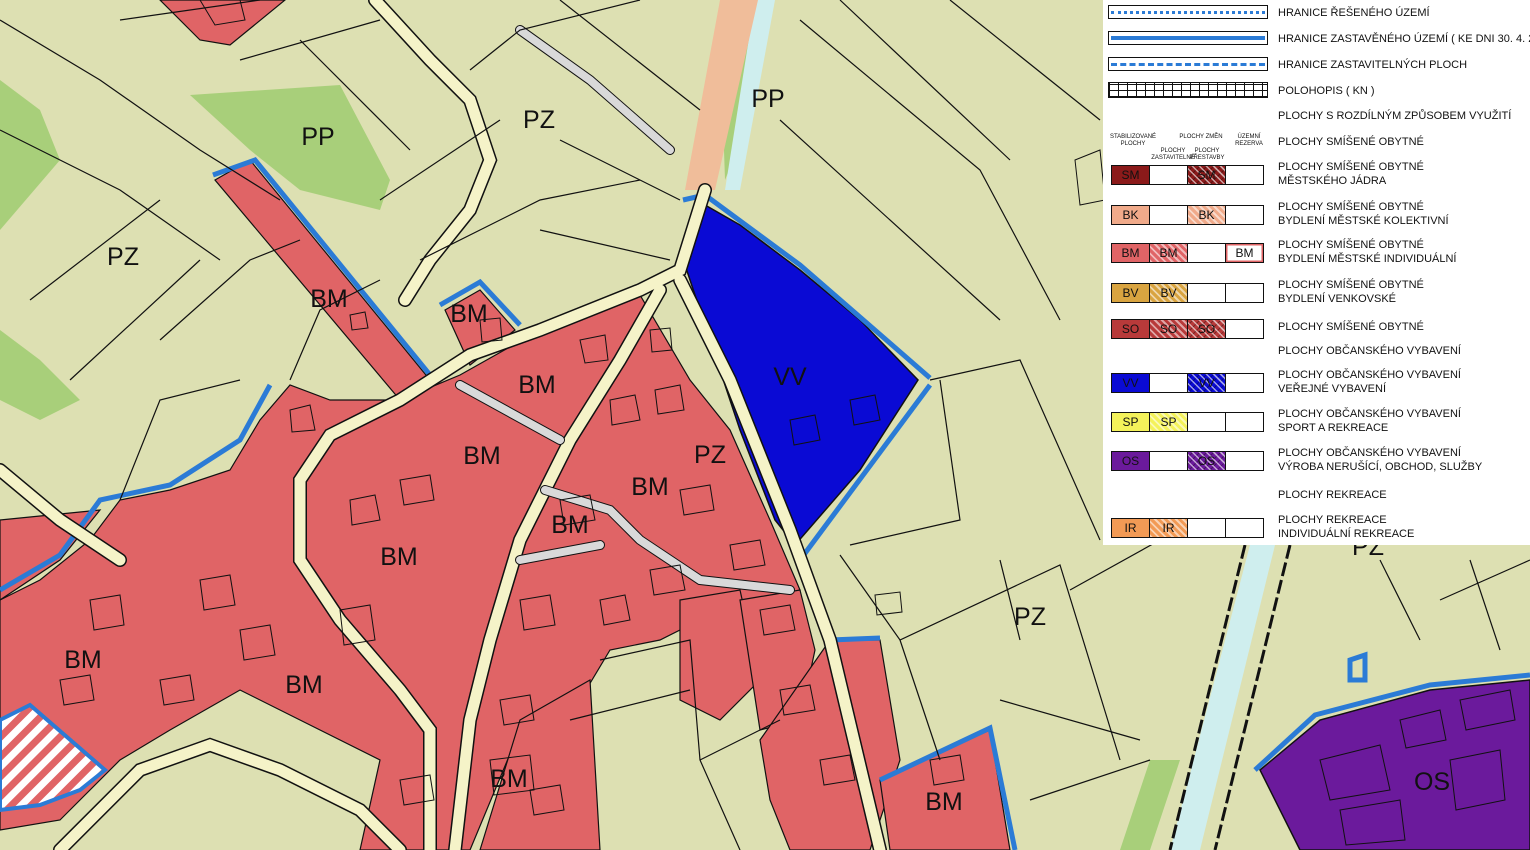  What do you see at coordinates (1188, 12) in the screenshot?
I see `dotted-boundary-icon` at bounding box center [1188, 12].